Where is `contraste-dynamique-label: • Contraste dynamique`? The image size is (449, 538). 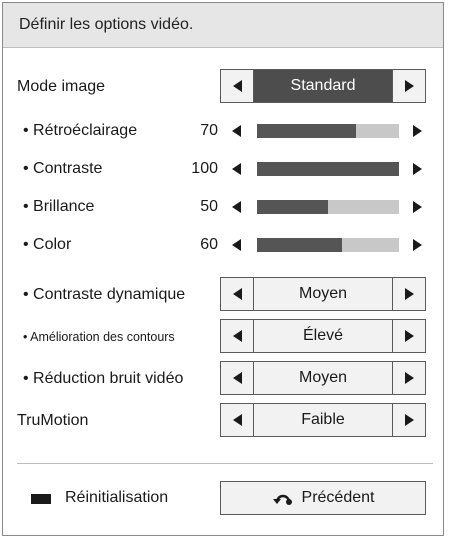
contraste-dynamique-label: • Contraste dynamique is located at coordinates (104, 294).